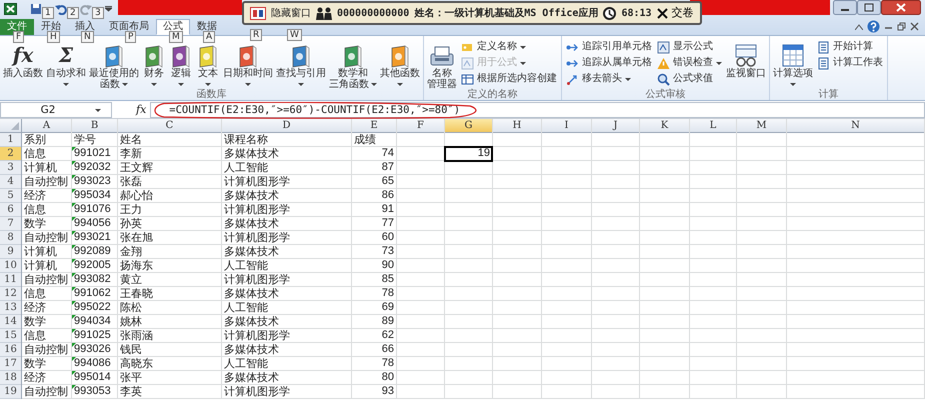 The height and width of the screenshot is (400, 925). Describe the element at coordinates (374, 377) in the screenshot. I see `table-cell: 80` at that location.